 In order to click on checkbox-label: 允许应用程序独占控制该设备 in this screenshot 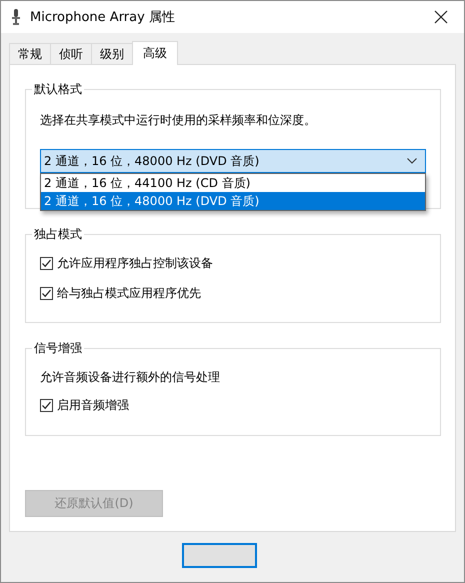, I will do `click(135, 263)`.